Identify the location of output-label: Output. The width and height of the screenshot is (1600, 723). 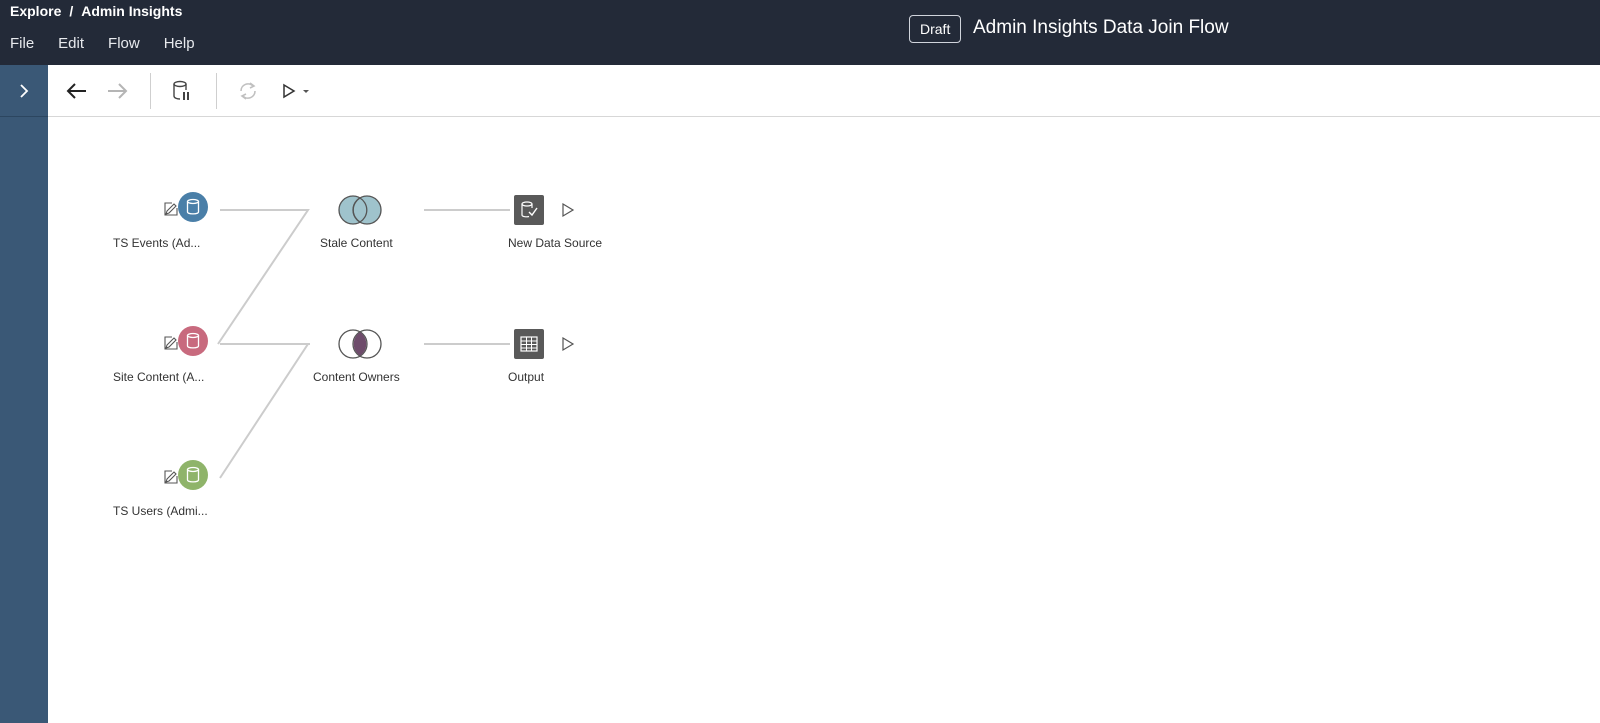
(526, 377).